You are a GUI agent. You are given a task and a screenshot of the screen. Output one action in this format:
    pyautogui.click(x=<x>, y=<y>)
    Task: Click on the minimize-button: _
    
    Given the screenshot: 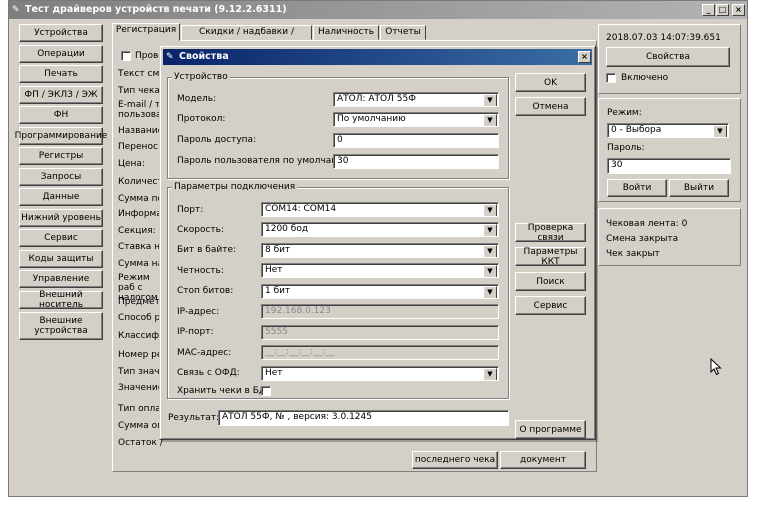 What is the action you would take?
    pyautogui.click(x=708, y=10)
    